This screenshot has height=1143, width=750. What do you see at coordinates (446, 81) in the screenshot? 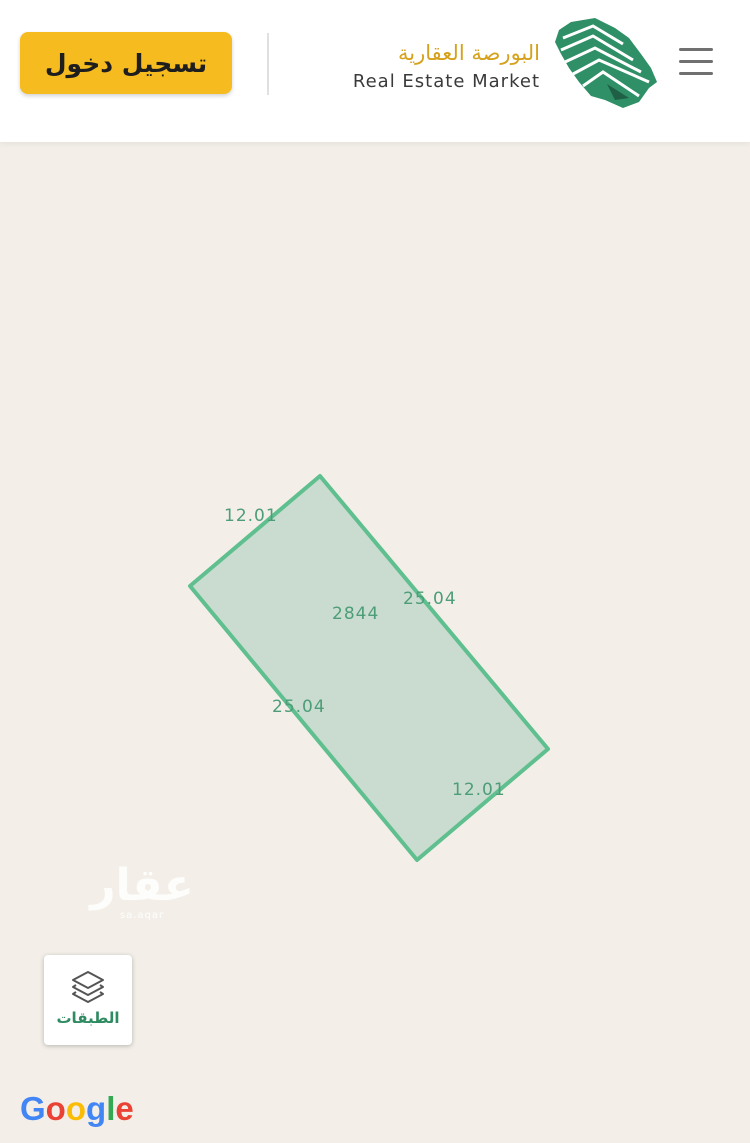
I see `brand-name-english: Real Estate Market` at bounding box center [446, 81].